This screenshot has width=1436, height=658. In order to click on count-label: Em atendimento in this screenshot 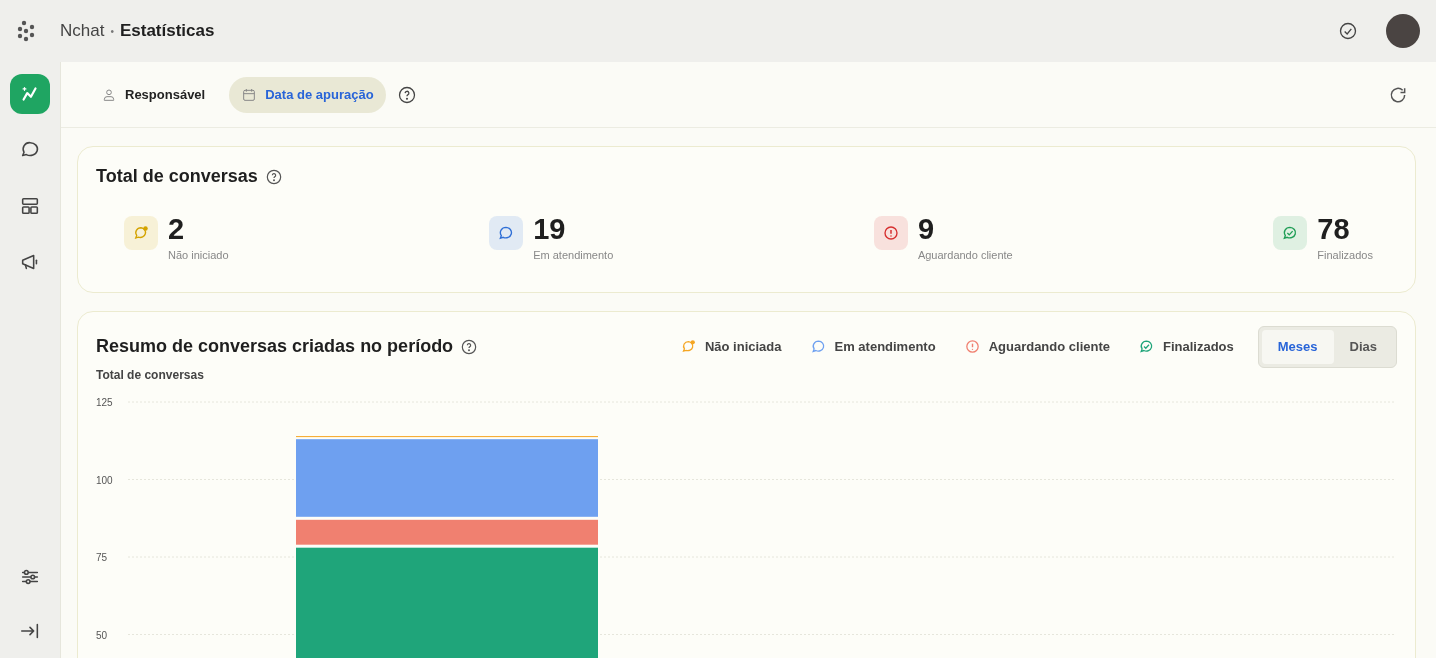, I will do `click(573, 255)`.